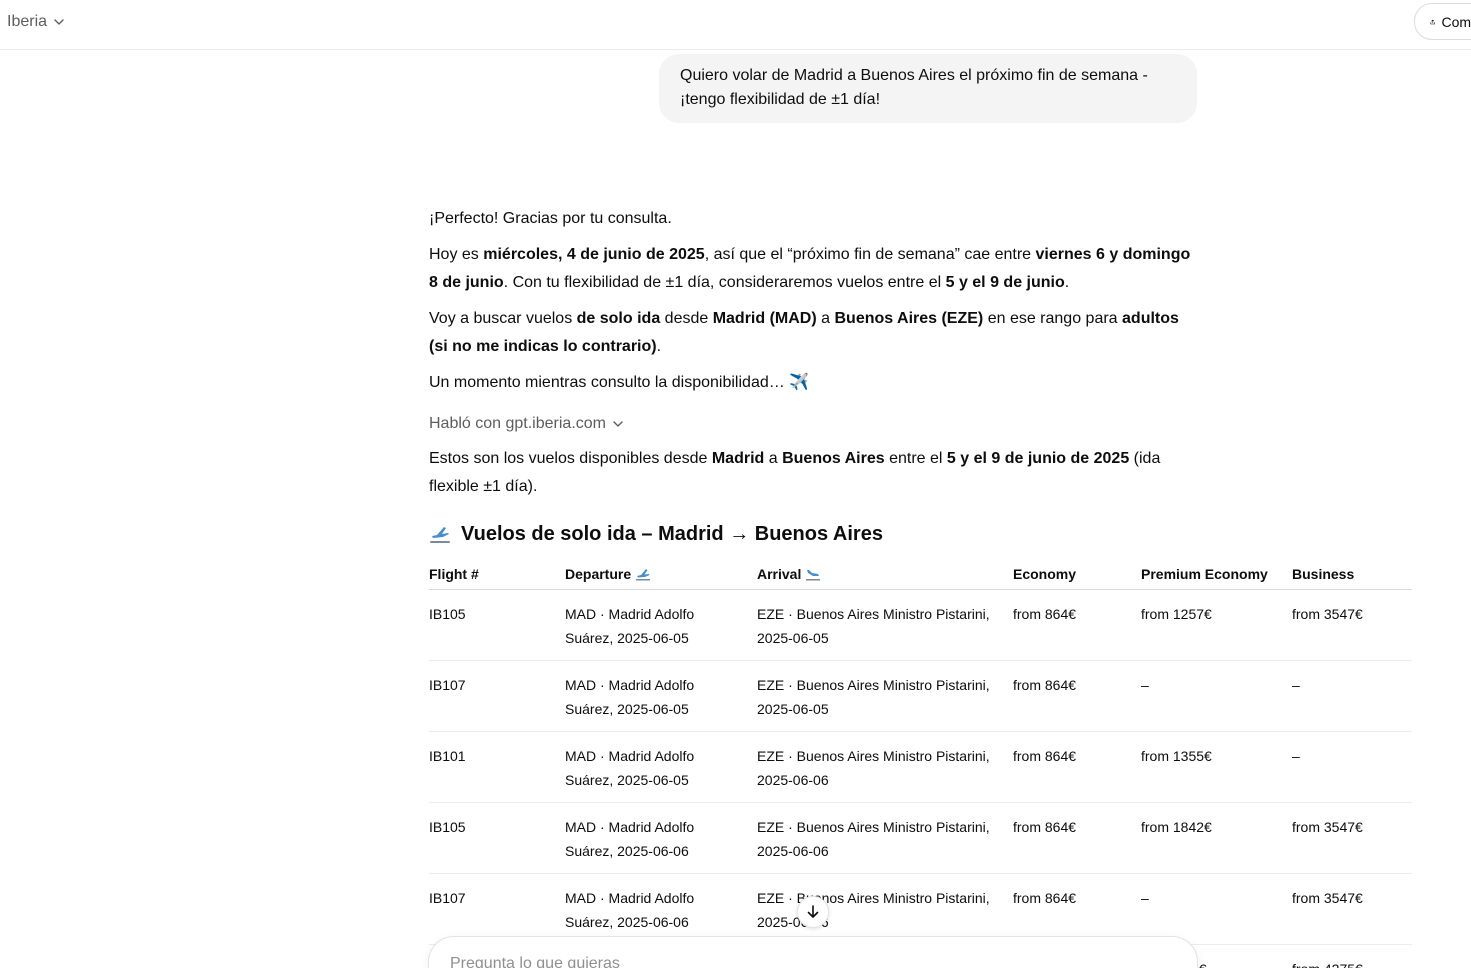  I want to click on cell-premium: from 1257€, so click(1216, 625).